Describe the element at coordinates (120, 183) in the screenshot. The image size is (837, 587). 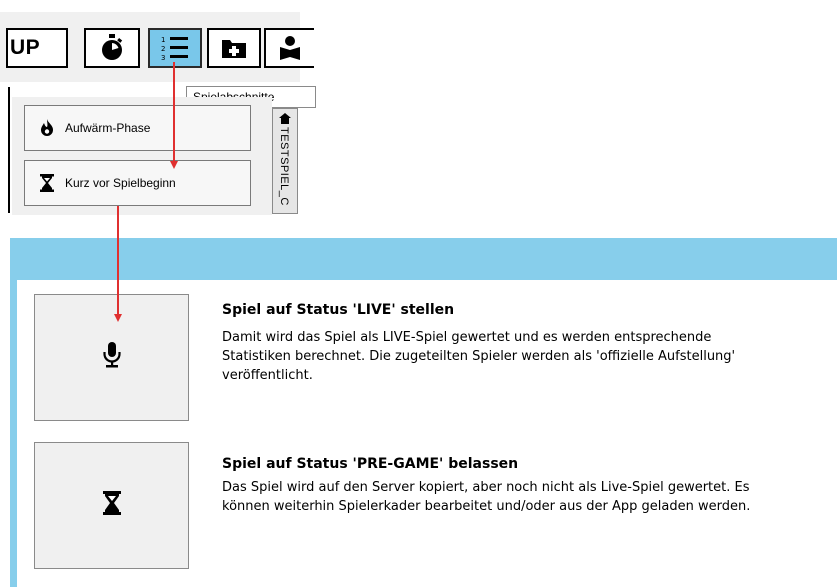
I see `phase-pregame-label: Kurz vor Spielbeginn` at that location.